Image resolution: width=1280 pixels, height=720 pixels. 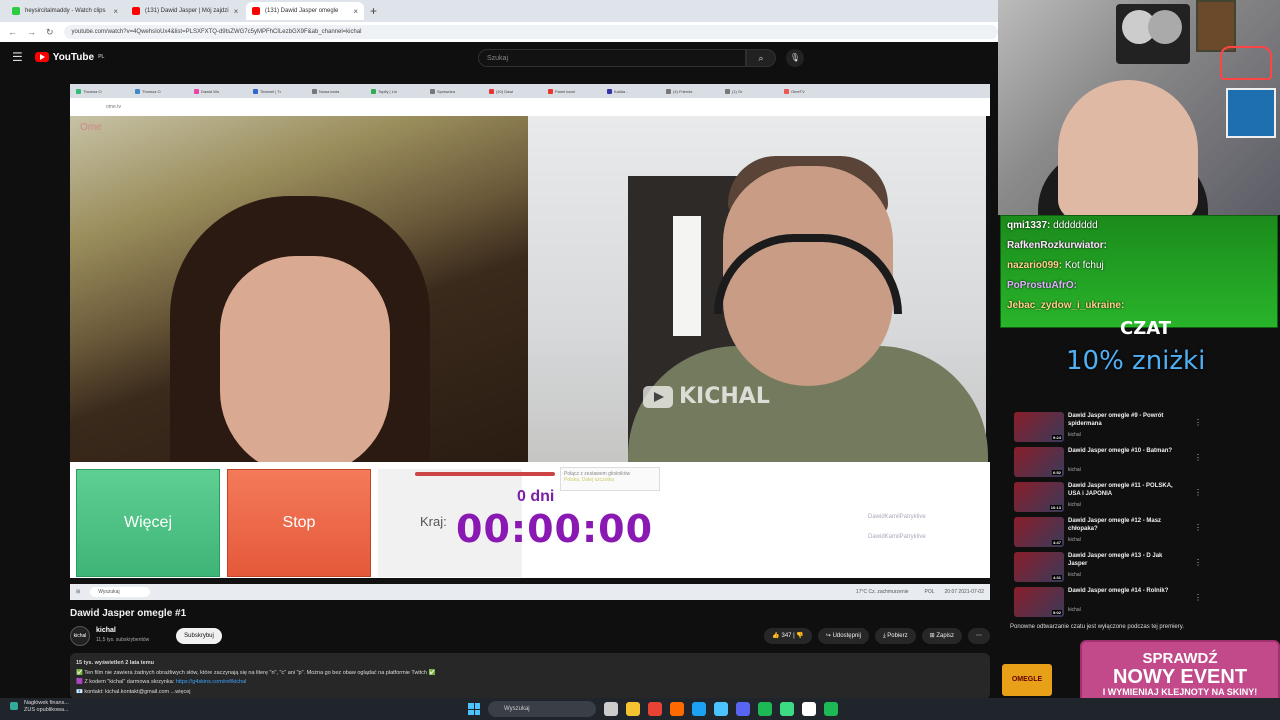 I want to click on mic-button: 🎙, so click(x=795, y=58).